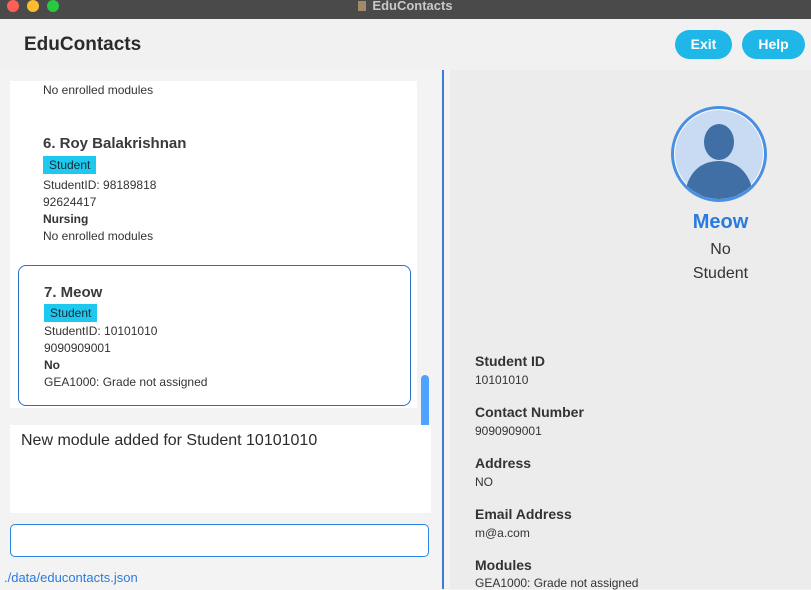  I want to click on window-title: EduContacts, so click(405, 6).